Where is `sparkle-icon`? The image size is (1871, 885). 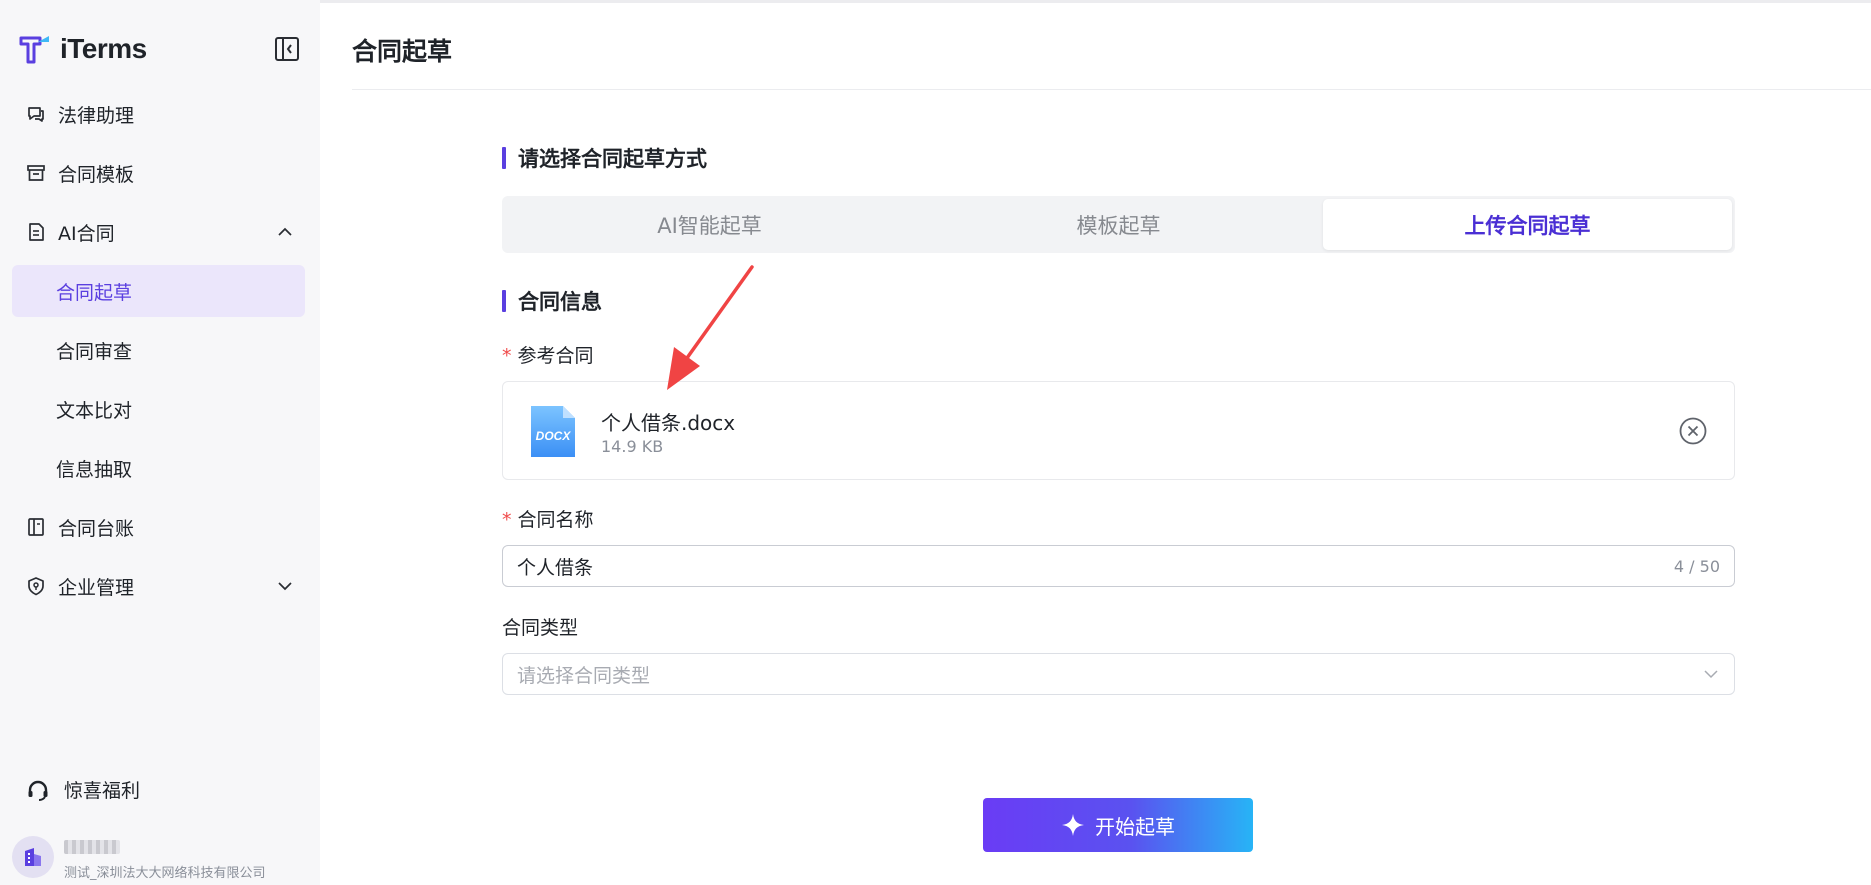
sparkle-icon is located at coordinates (1073, 825).